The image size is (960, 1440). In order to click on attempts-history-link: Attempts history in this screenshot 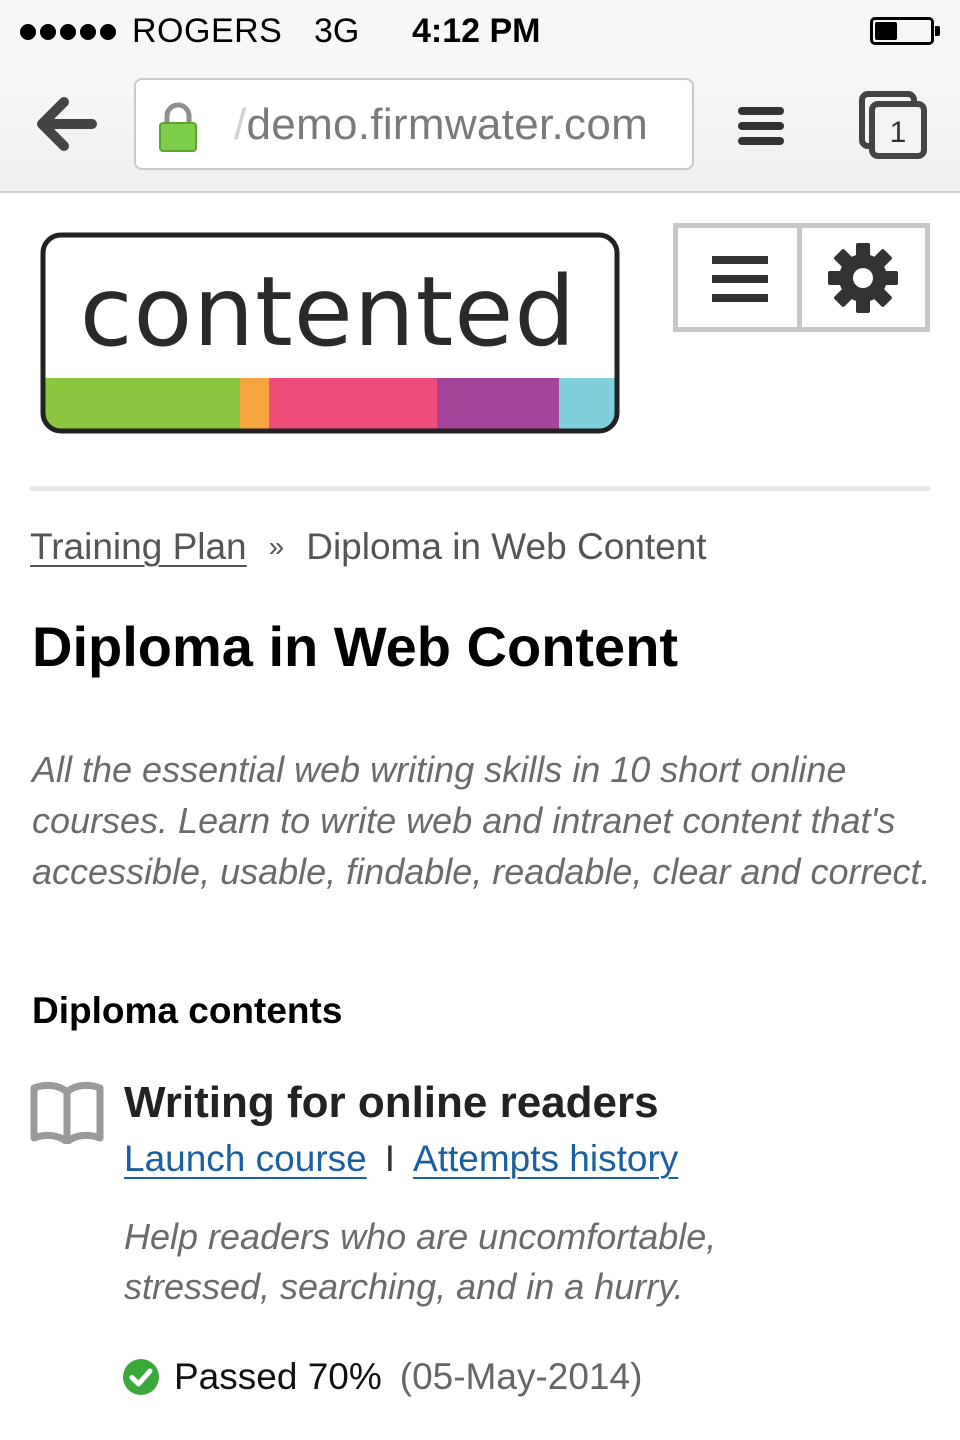, I will do `click(545, 1158)`.